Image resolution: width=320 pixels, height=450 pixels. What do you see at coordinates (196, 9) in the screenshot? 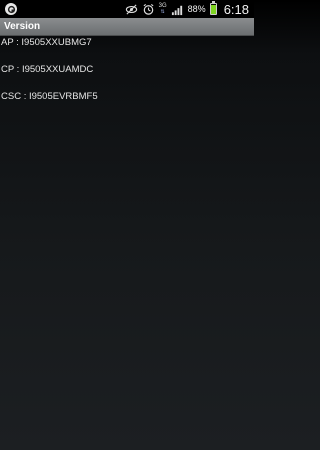
I see `battery-percent: 88%` at bounding box center [196, 9].